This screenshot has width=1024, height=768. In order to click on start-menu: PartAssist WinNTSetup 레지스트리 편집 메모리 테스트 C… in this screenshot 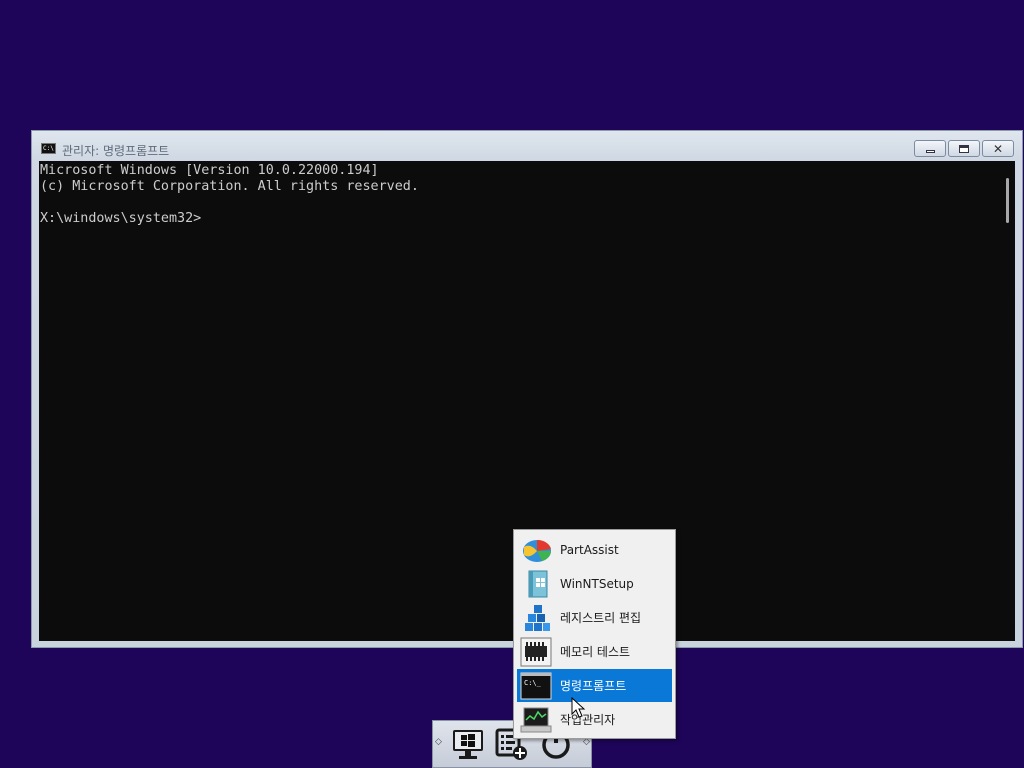, I will do `click(594, 634)`.